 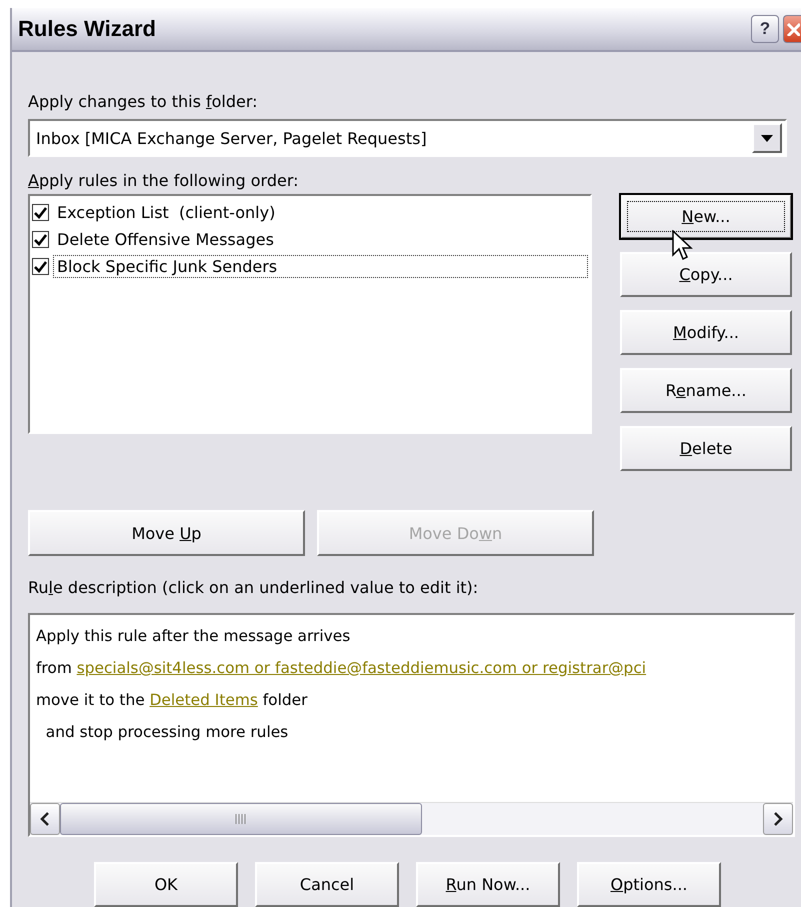 I want to click on close-button, so click(x=792, y=29).